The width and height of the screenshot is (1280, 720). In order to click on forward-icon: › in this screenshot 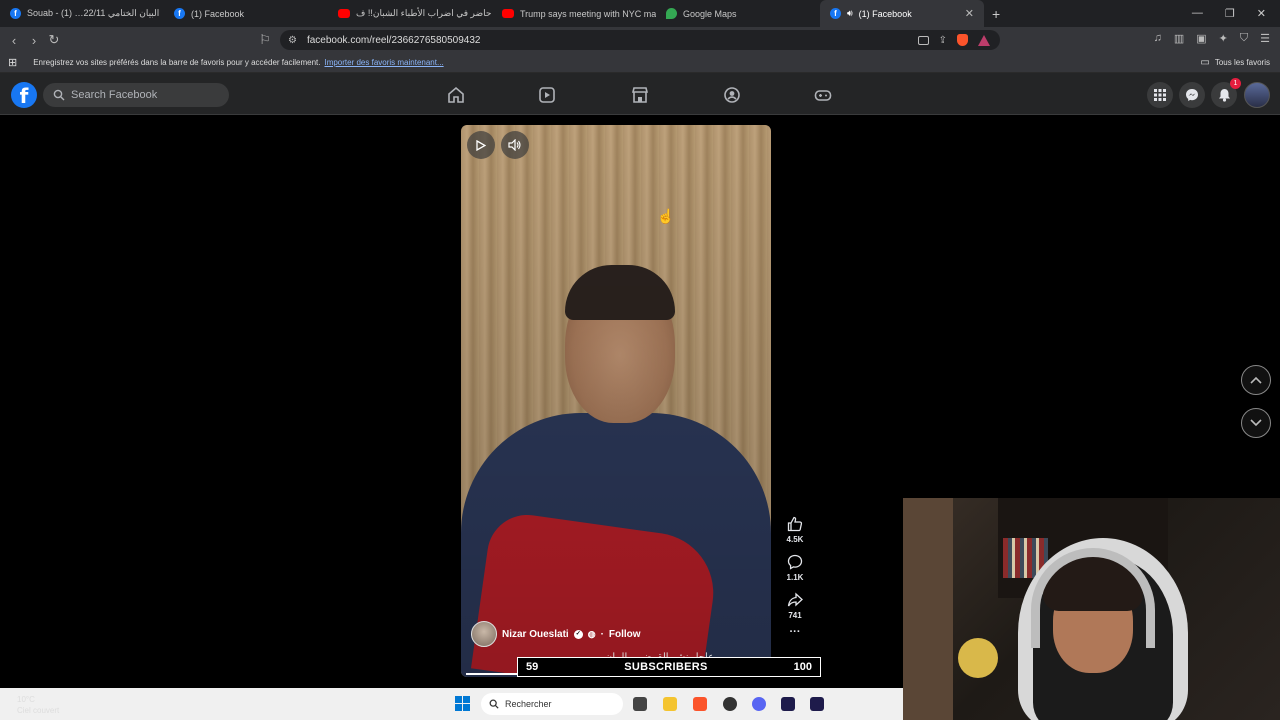, I will do `click(34, 40)`.